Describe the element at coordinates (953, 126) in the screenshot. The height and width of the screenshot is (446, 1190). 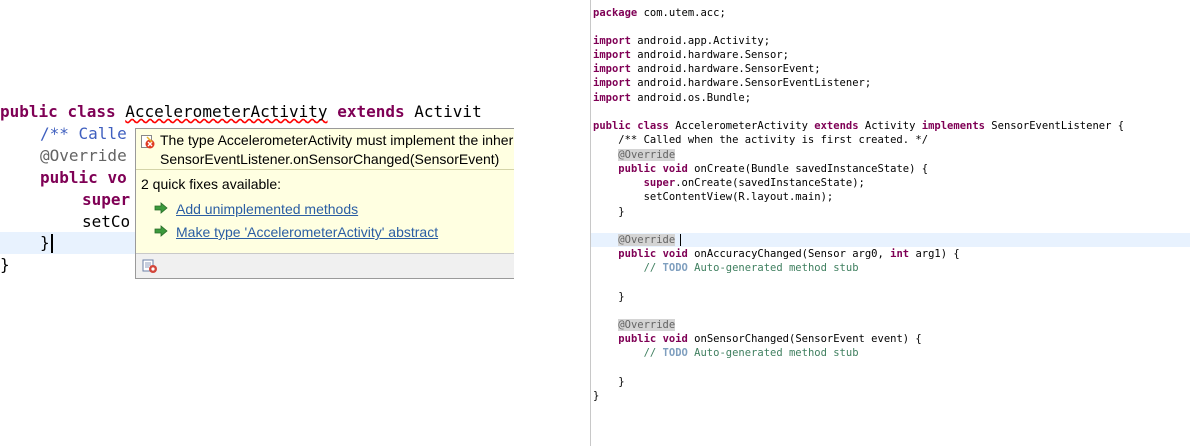
I see `keyword: implements` at that location.